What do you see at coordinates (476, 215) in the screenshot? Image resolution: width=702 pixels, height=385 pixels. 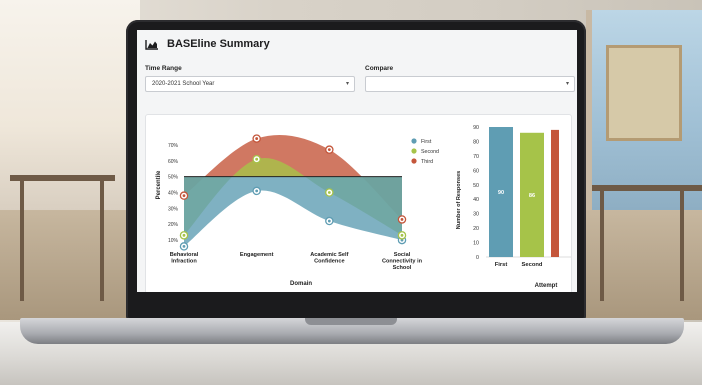 I see `bar-y-tick-label: 30` at bounding box center [476, 215].